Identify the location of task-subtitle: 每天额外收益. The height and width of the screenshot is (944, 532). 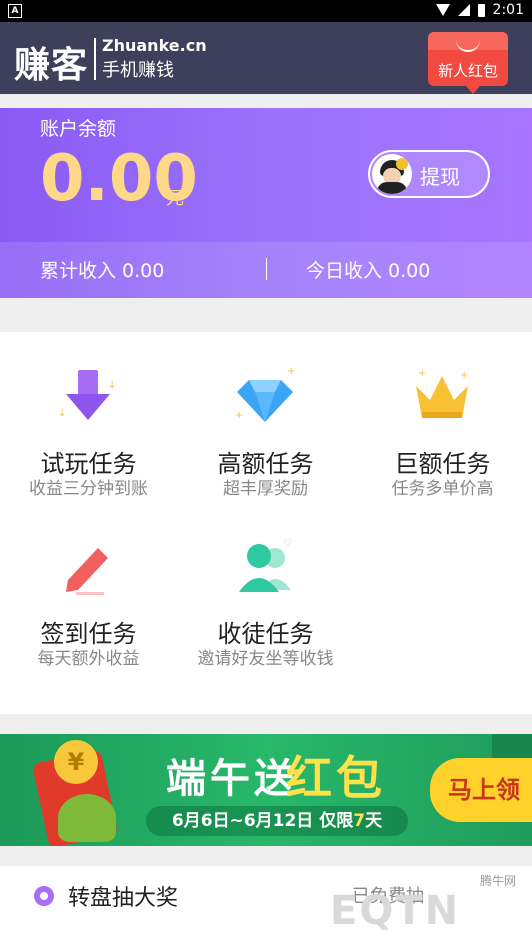
(88, 659).